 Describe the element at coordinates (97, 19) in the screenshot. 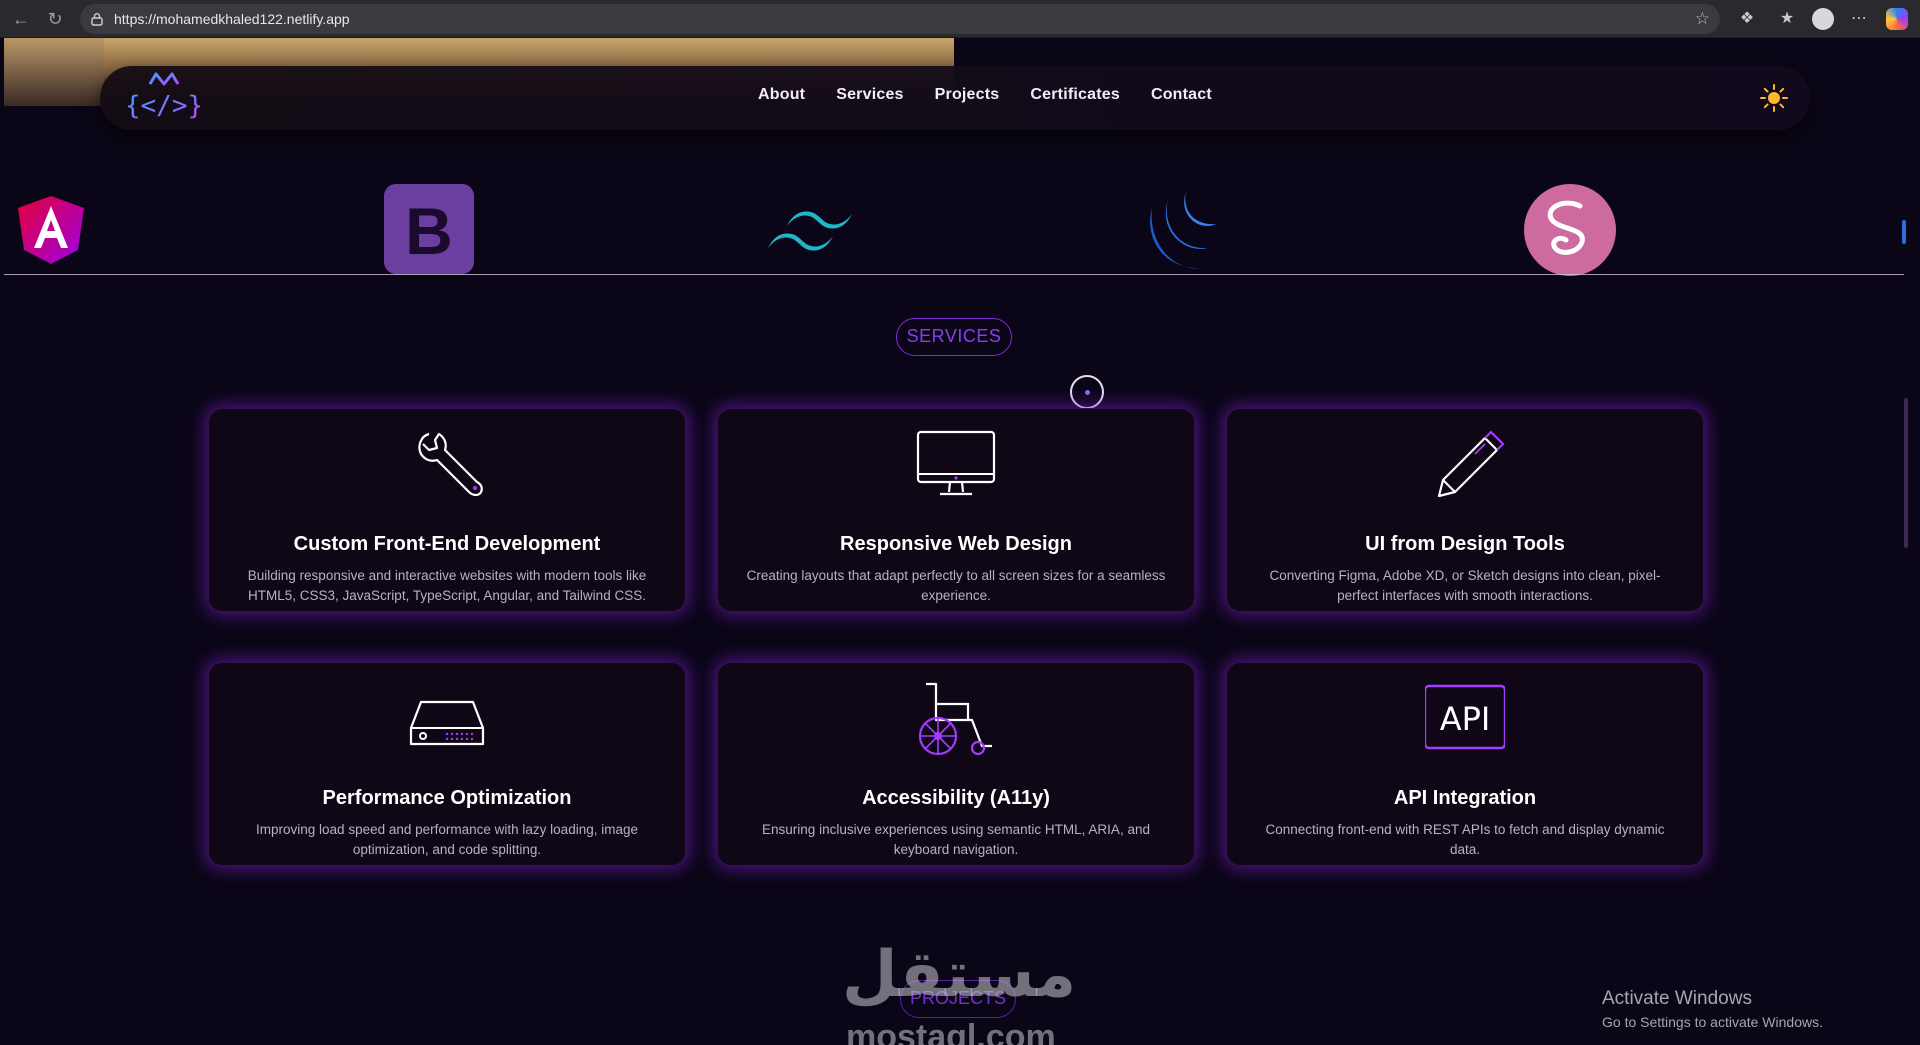

I see `lock-icon` at that location.